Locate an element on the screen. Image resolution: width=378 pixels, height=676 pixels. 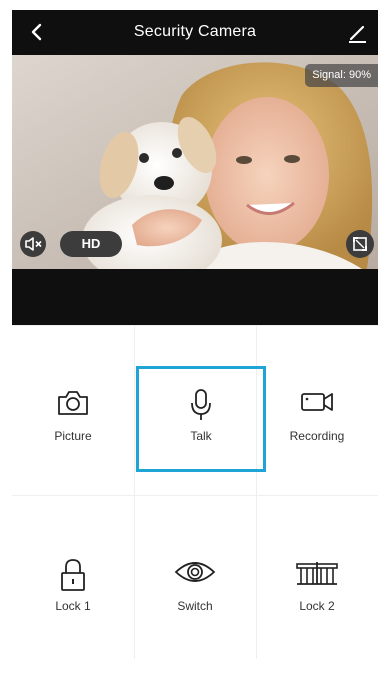
video-camera-icon is located at coordinates (317, 404).